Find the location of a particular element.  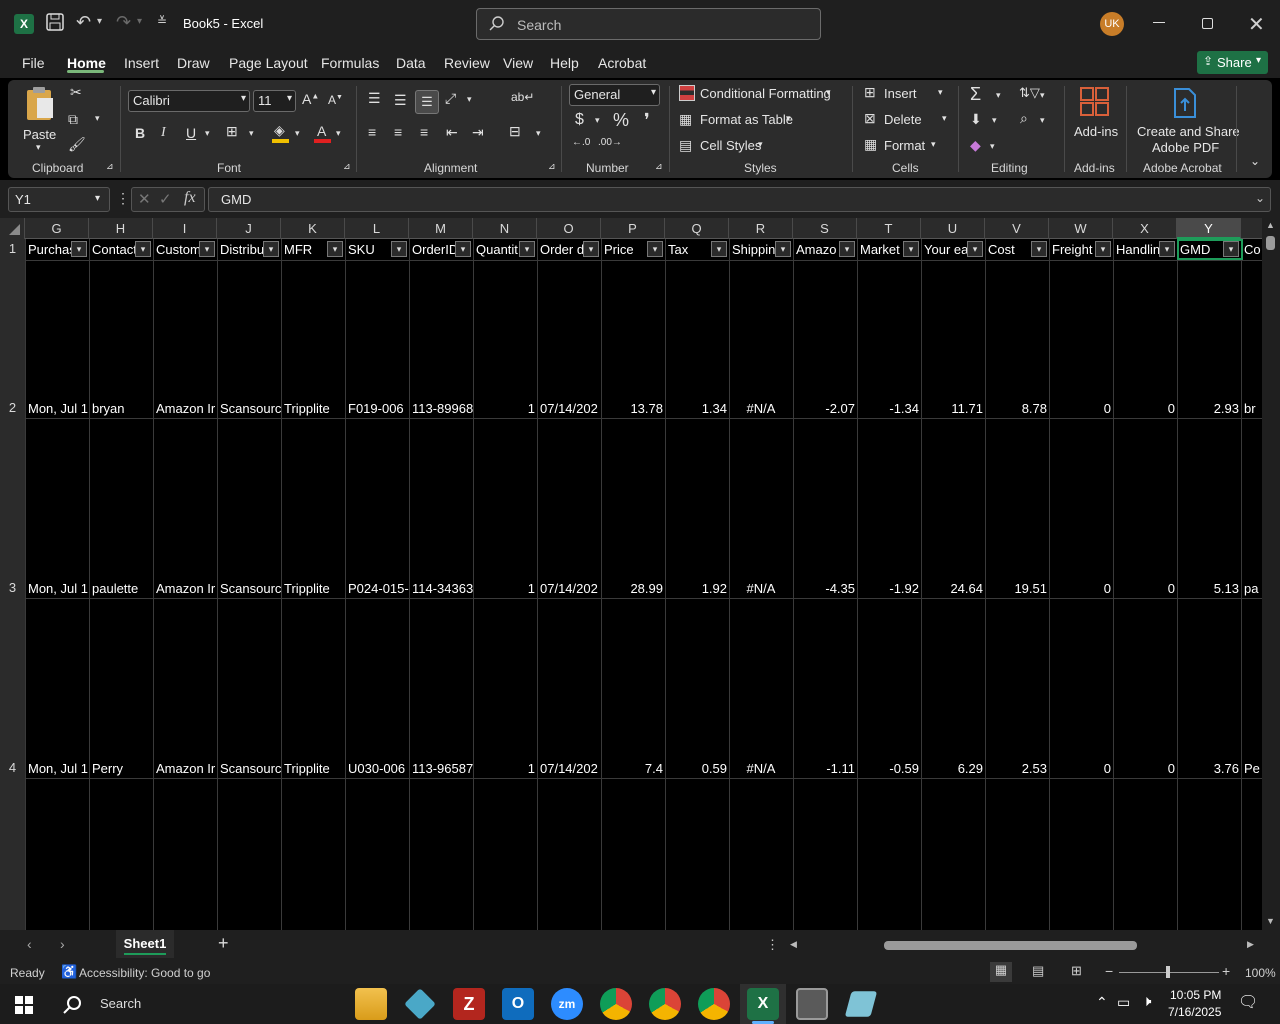

percent-icon: % is located at coordinates (621, 120).